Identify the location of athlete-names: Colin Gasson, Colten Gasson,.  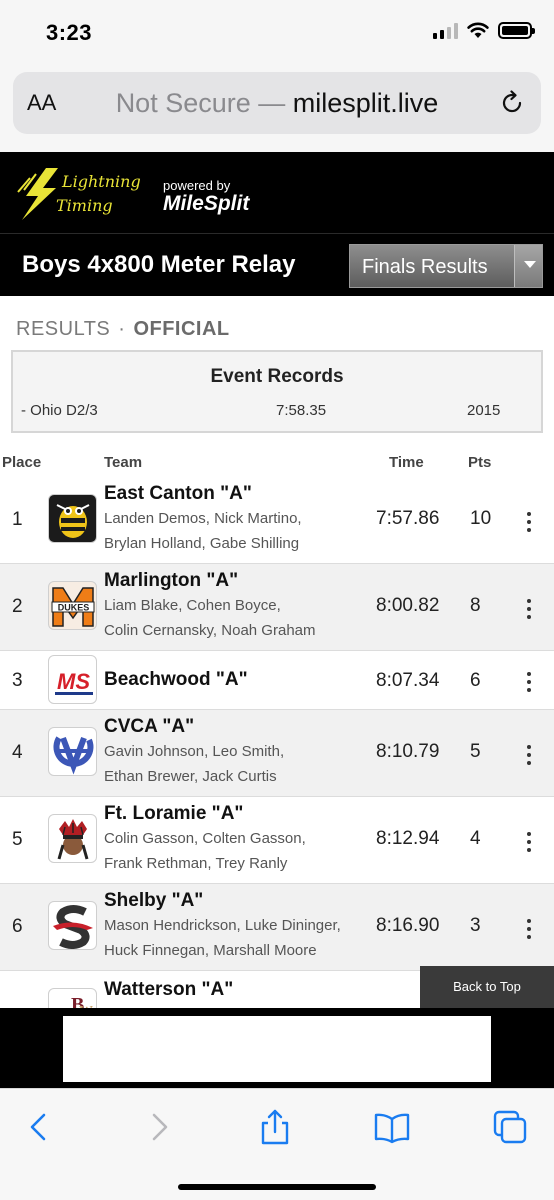
(205, 838).